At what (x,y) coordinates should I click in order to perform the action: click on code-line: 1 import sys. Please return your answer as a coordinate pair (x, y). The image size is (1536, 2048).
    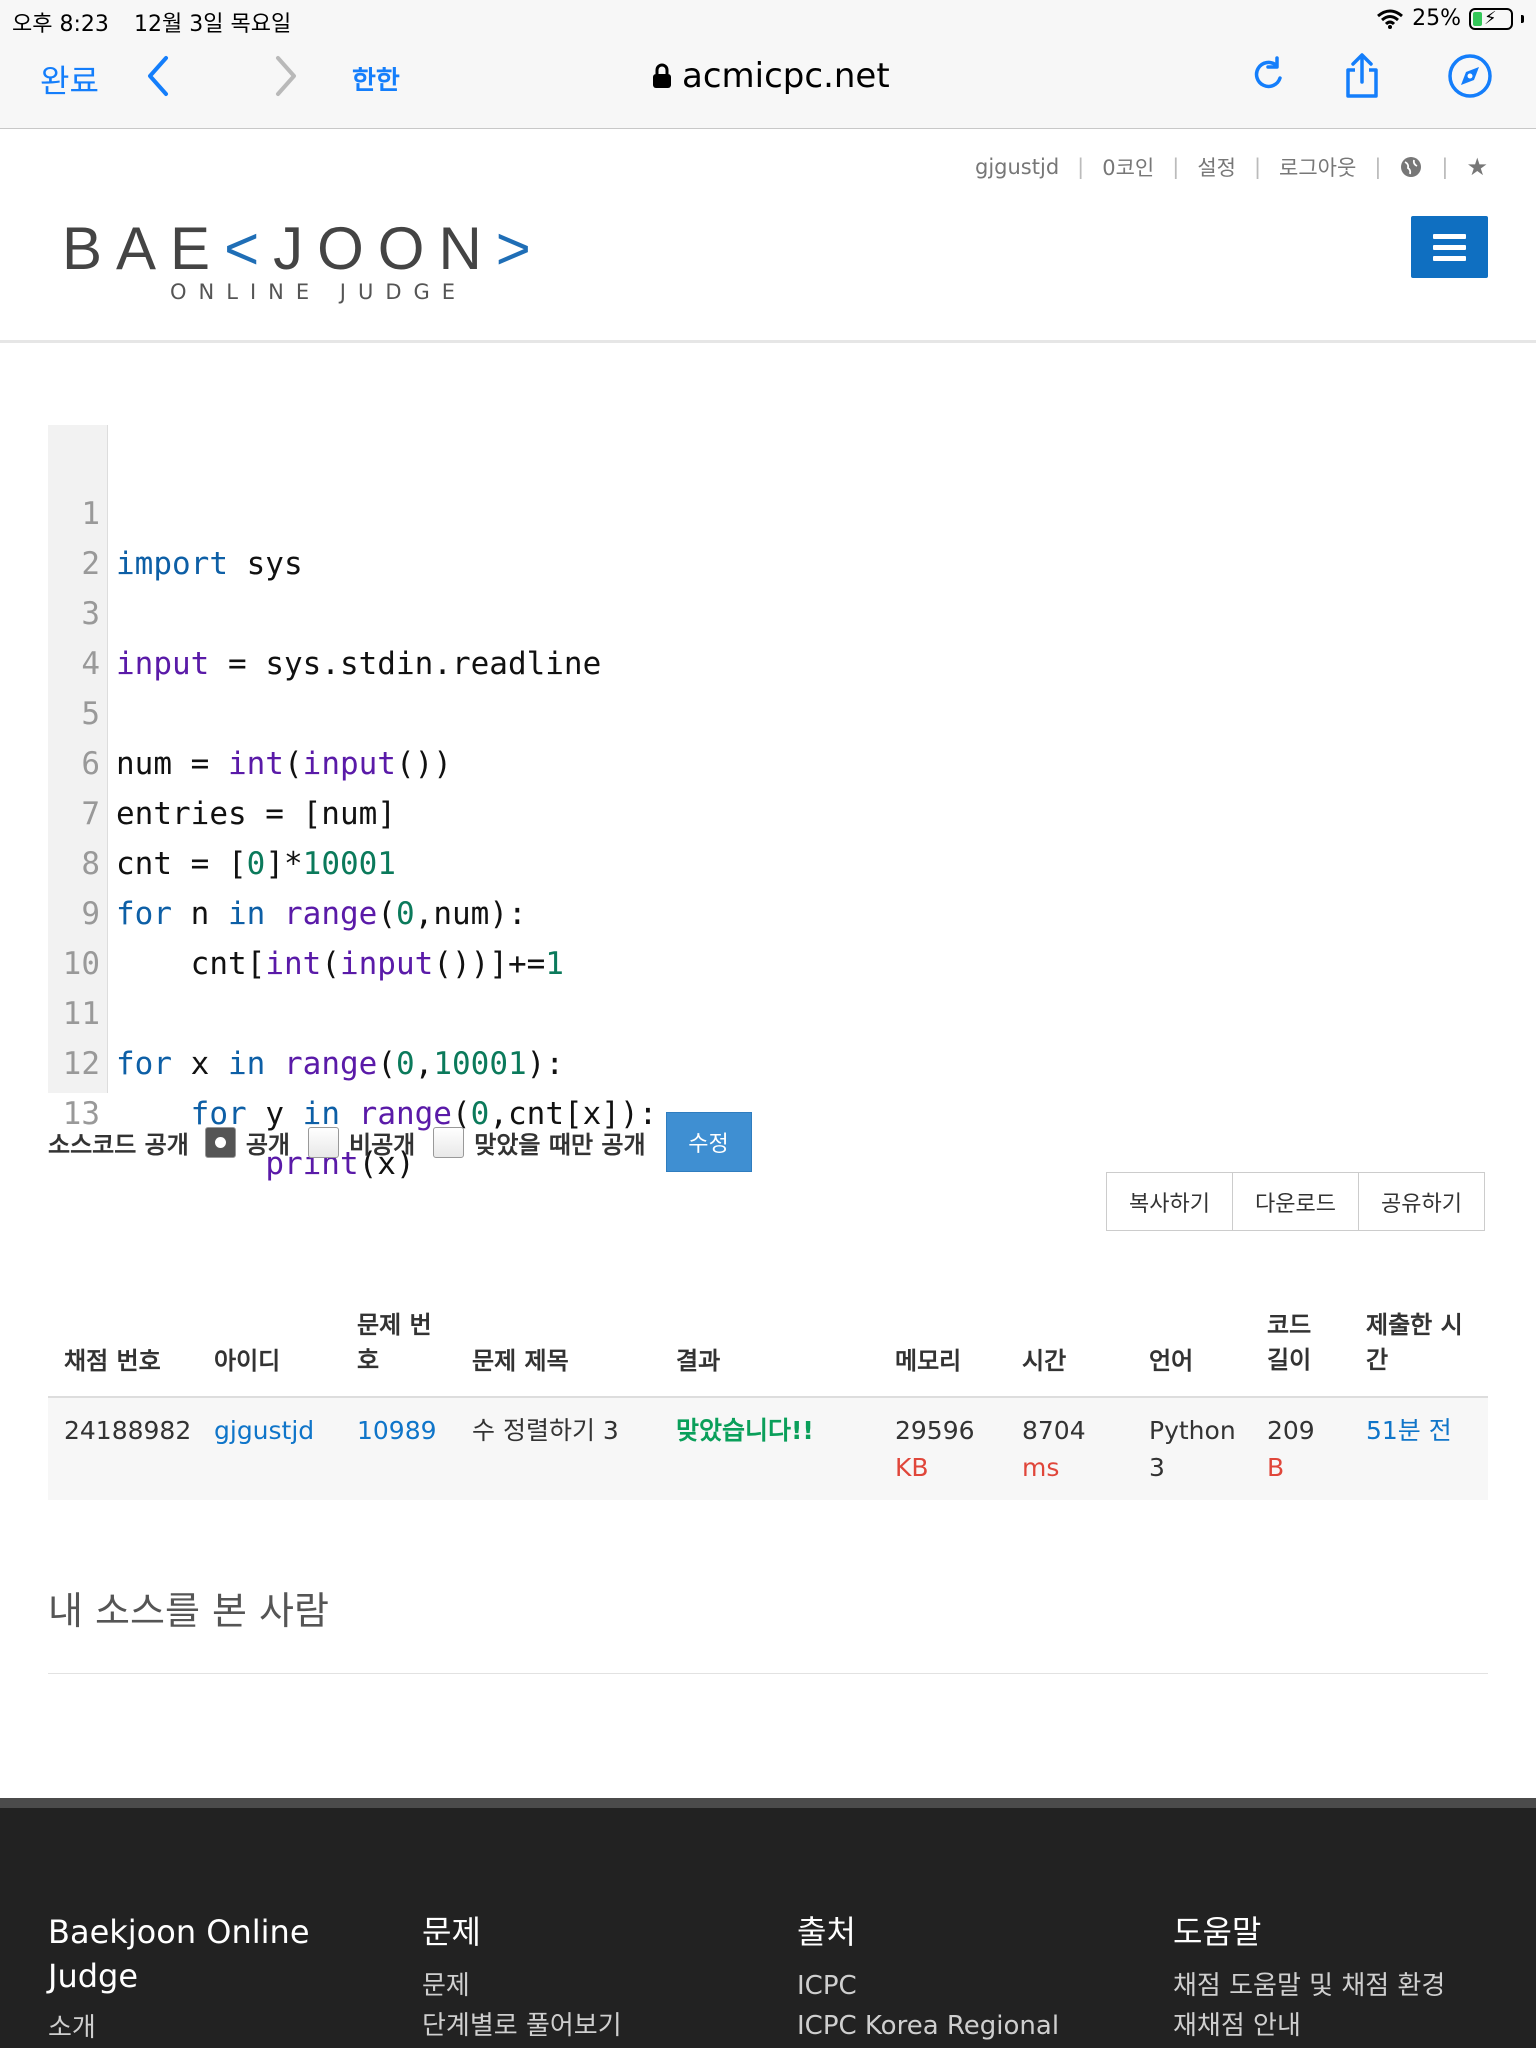
    Looking at the image, I should click on (768, 510).